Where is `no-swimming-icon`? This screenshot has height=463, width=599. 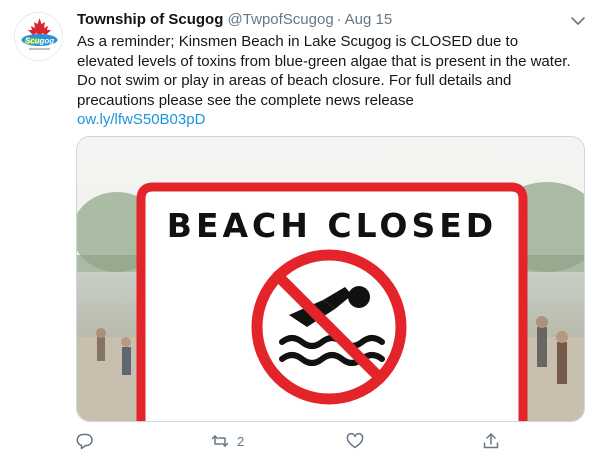
no-swimming-icon is located at coordinates (329, 327).